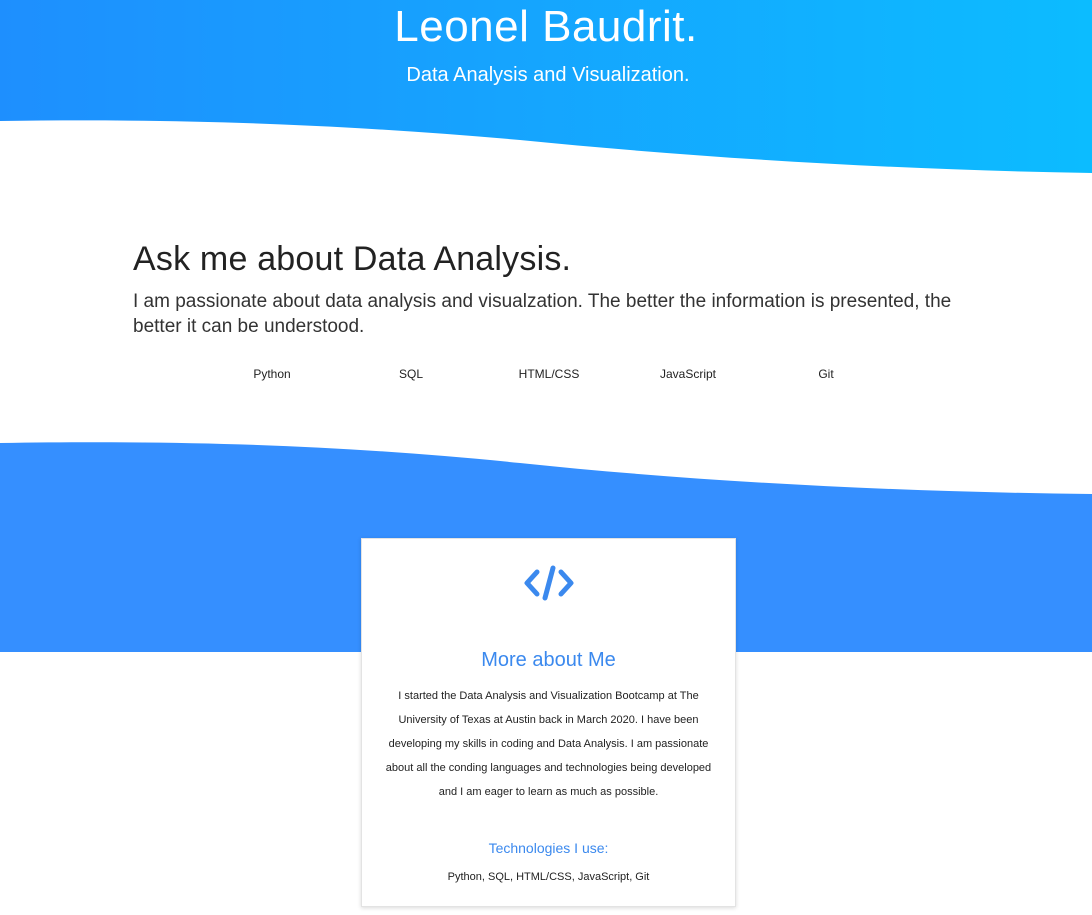 The image size is (1092, 915). What do you see at coordinates (352, 259) in the screenshot?
I see `intro-heading: Ask me about Data Analysis.` at bounding box center [352, 259].